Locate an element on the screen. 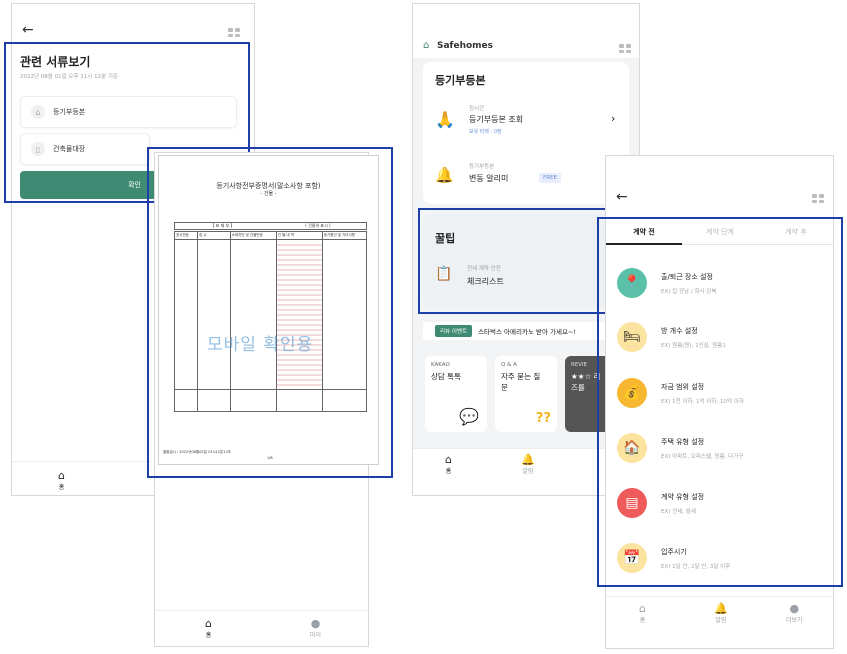 The image size is (847, 654). change-alert-row: 🔔 등기부등본 변동 알리미 FREE is located at coordinates (530, 177).